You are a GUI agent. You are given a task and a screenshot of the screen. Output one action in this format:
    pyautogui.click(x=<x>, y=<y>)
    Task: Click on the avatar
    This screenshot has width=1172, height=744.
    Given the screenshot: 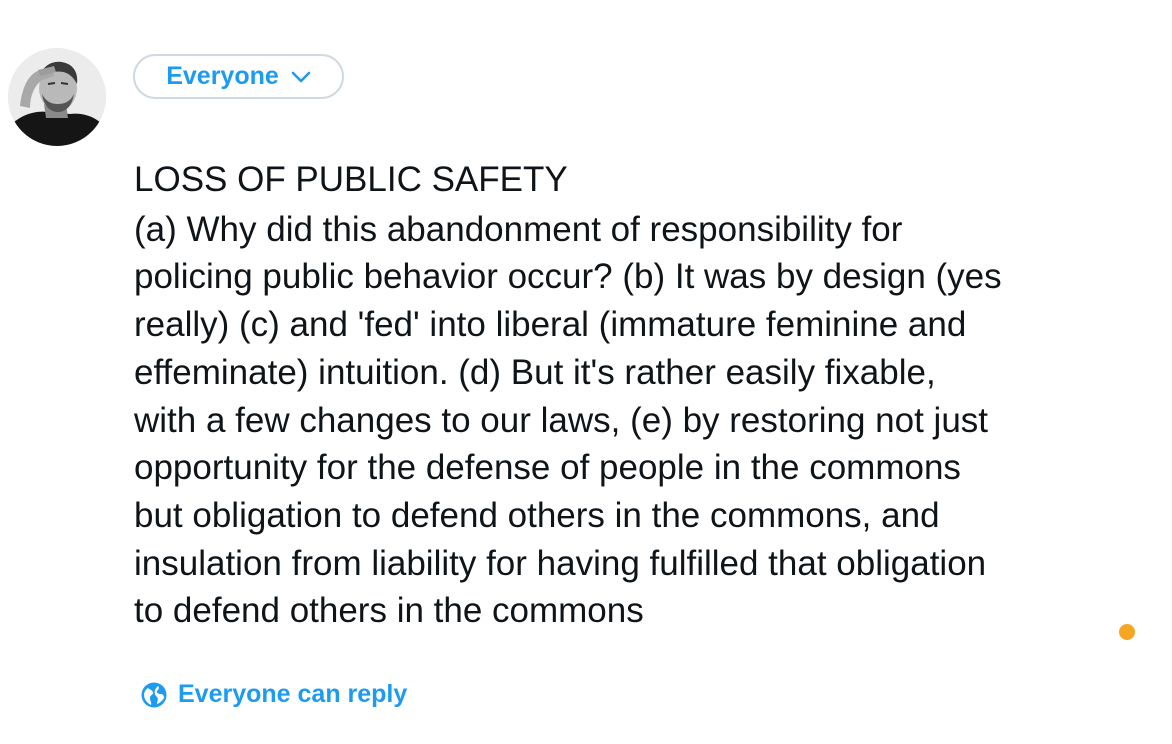 What is the action you would take?
    pyautogui.click(x=57, y=97)
    